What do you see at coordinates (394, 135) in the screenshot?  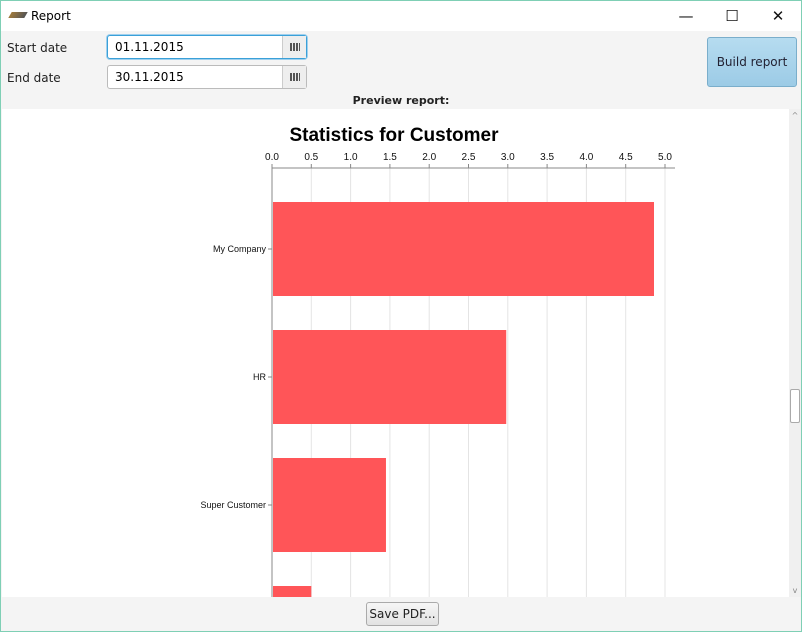 I see `chart-title: Statistics for Customer` at bounding box center [394, 135].